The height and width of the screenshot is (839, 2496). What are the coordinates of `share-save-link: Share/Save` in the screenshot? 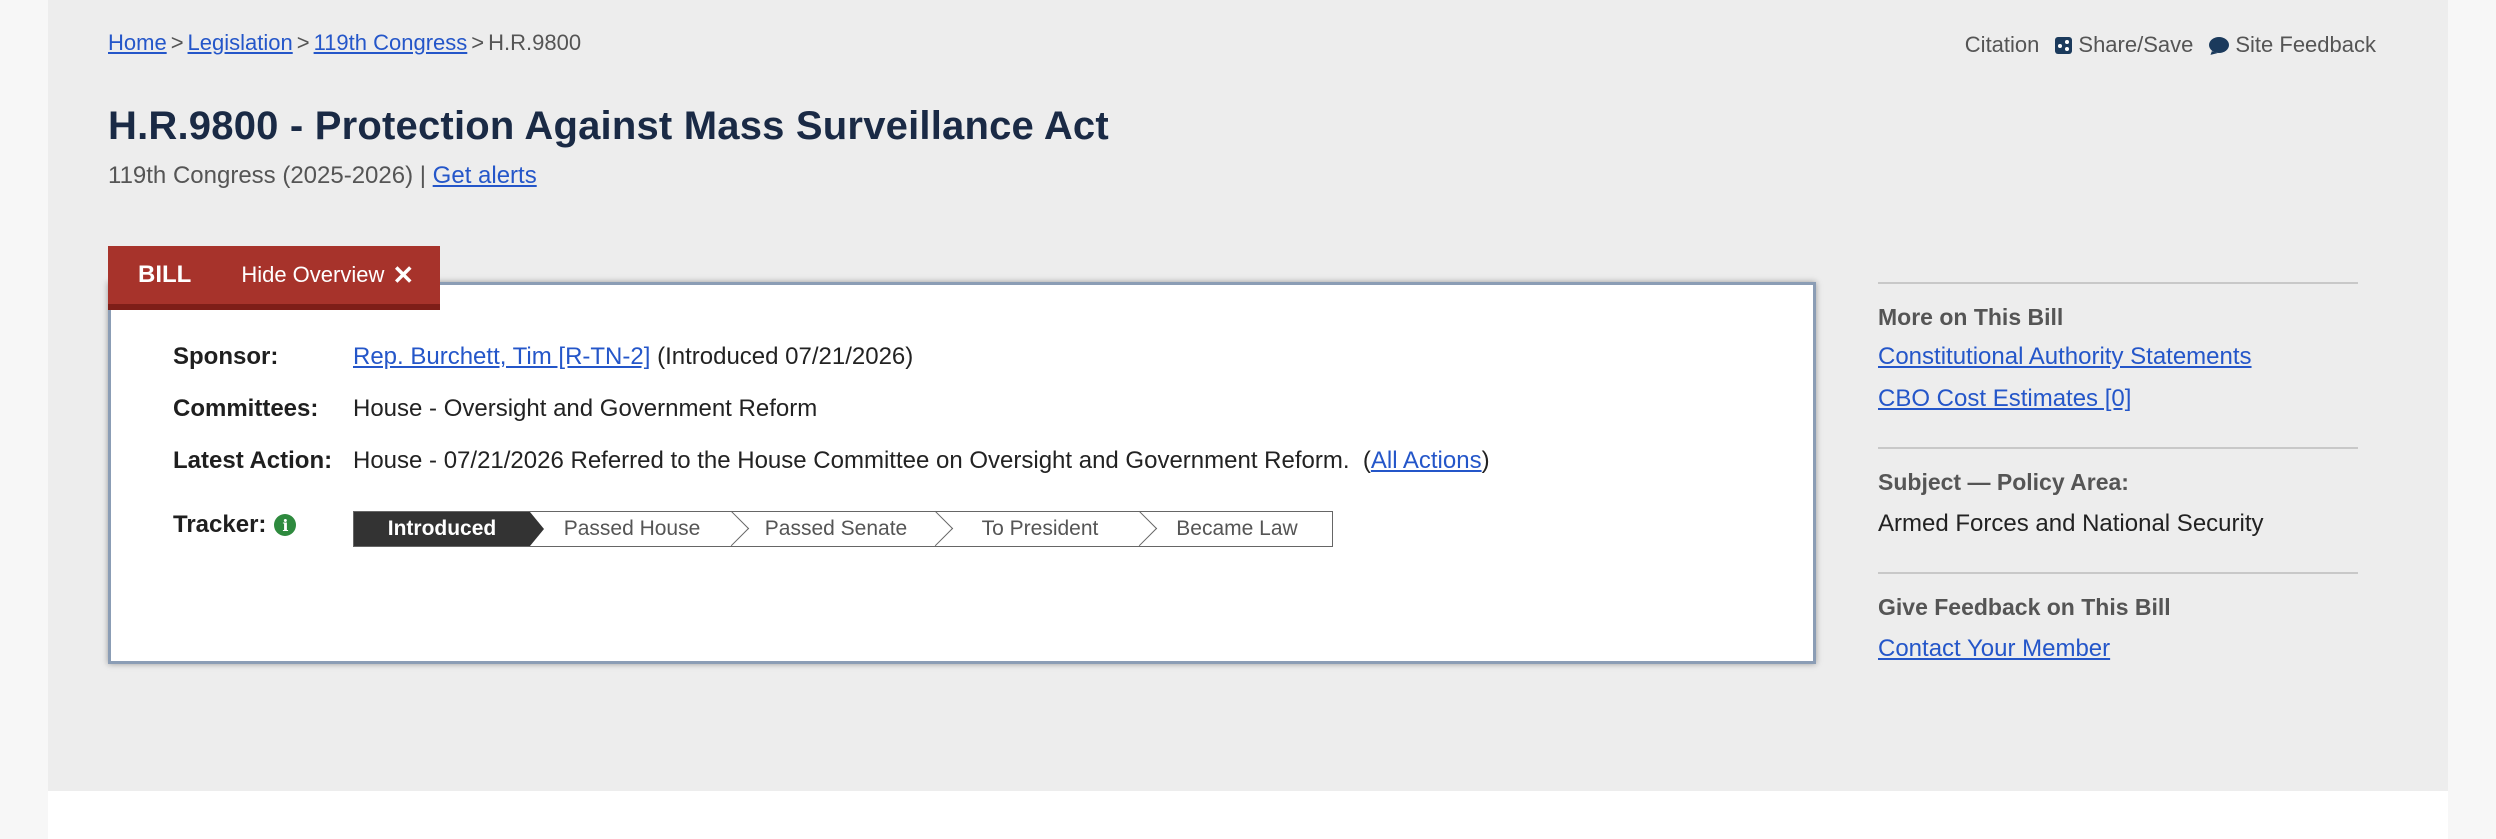 It's located at (2124, 45).